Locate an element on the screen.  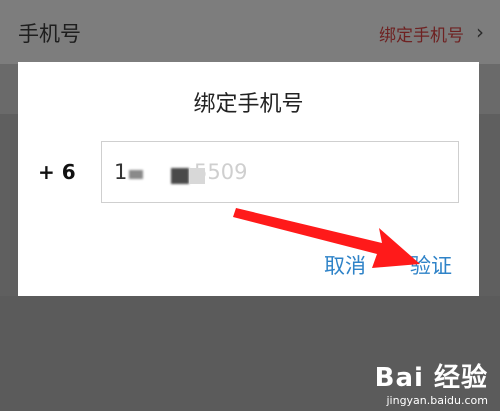
watermark: Bai 经验 jingyan.baidu.com is located at coordinates (431, 382).